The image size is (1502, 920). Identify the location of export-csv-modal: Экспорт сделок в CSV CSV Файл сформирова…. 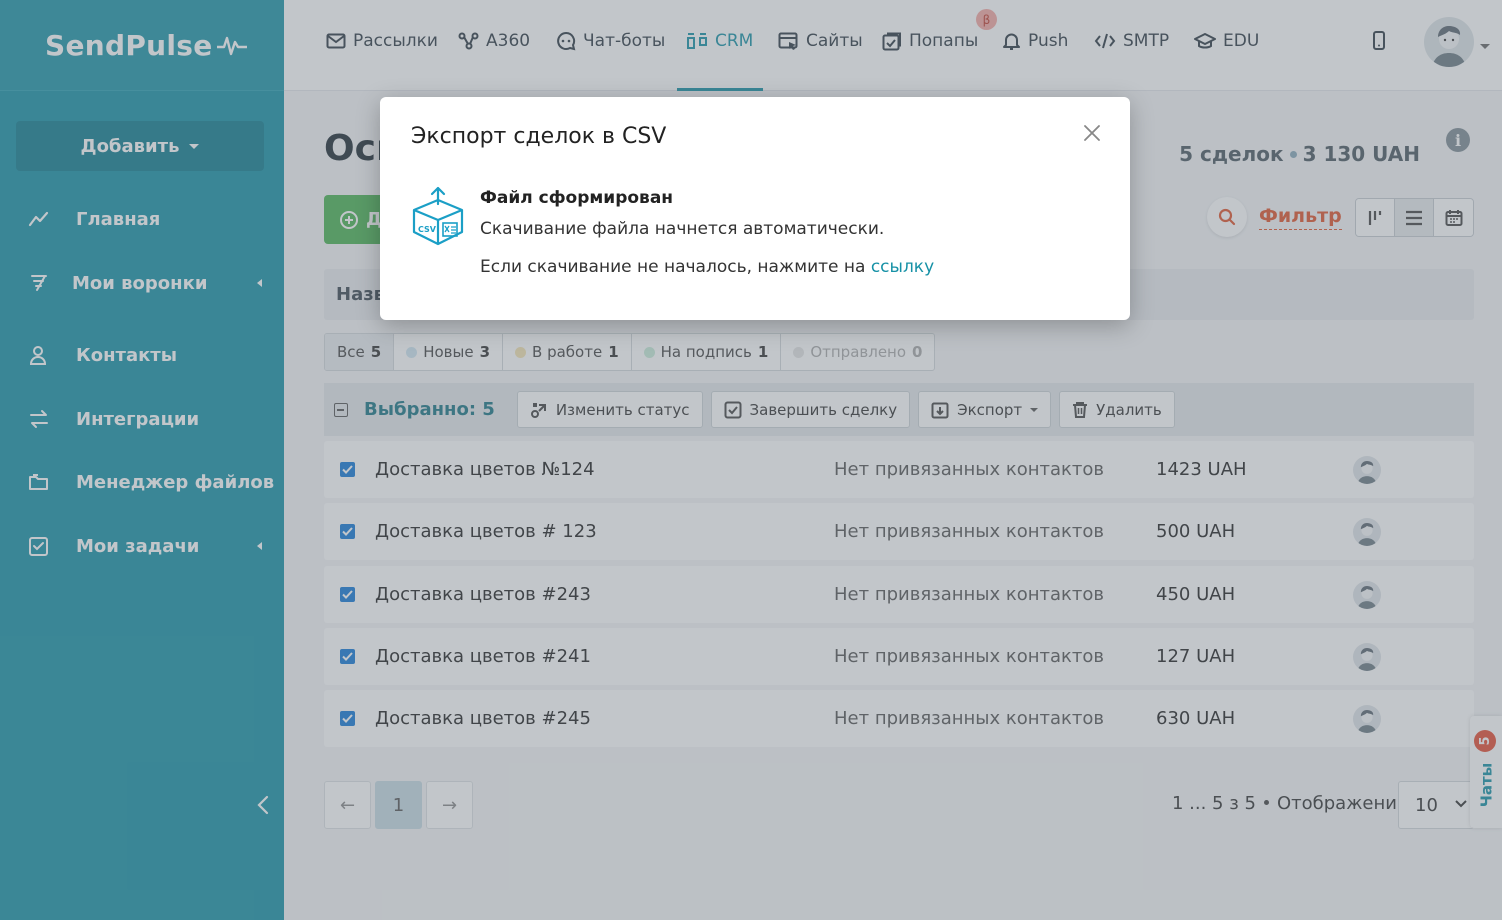
(755, 208).